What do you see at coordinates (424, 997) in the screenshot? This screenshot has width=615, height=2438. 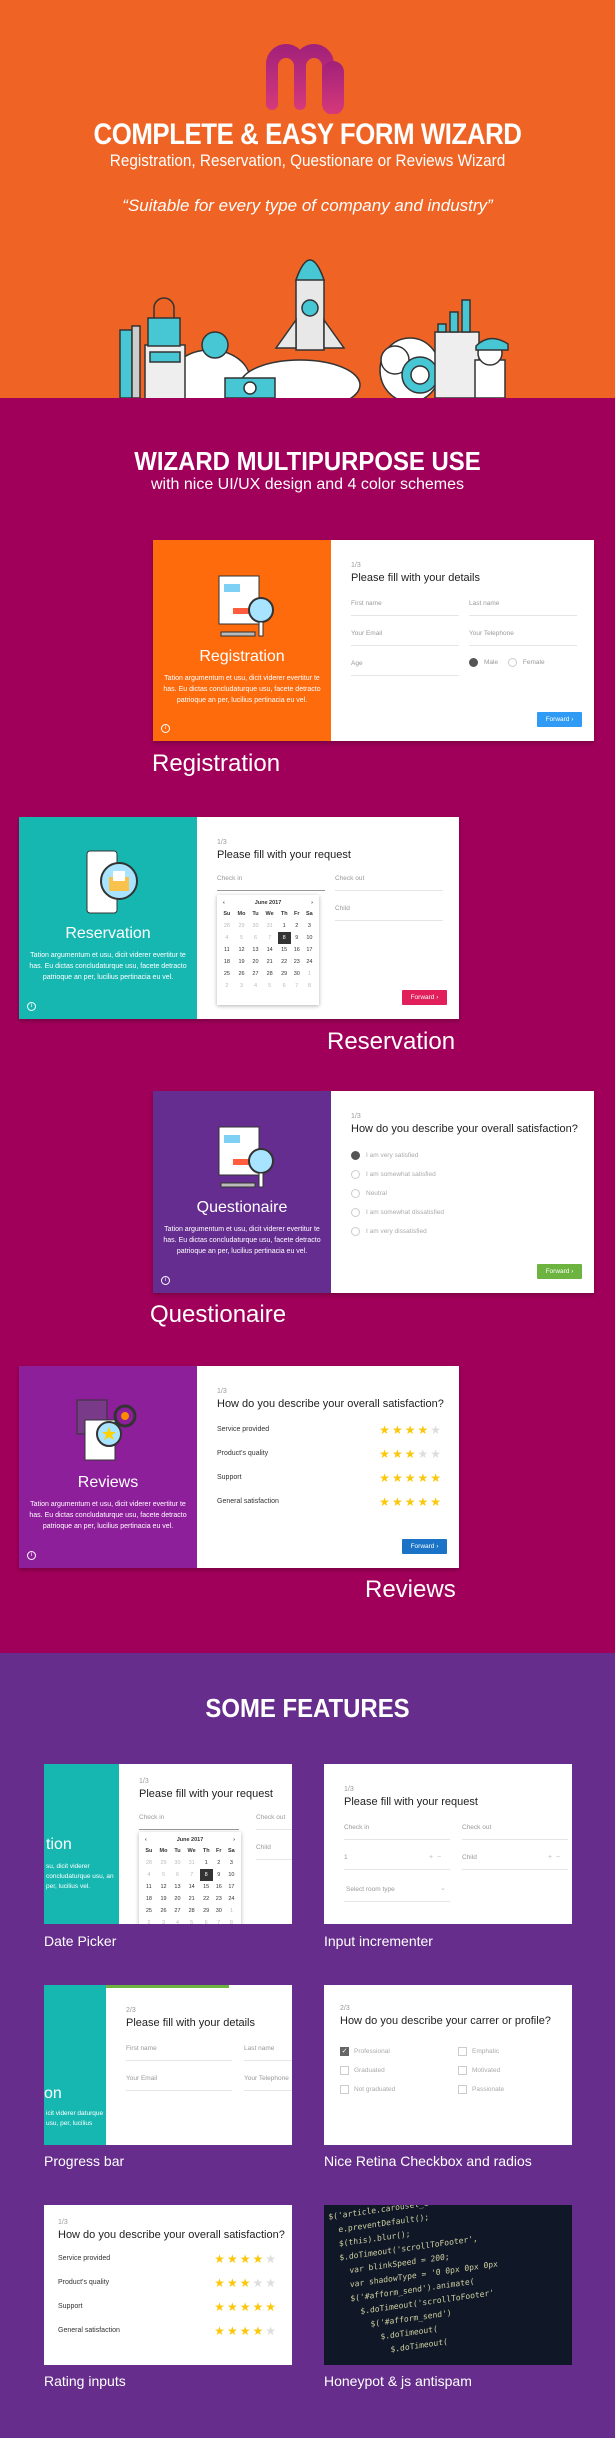 I see `forward-button: Forward ›` at bounding box center [424, 997].